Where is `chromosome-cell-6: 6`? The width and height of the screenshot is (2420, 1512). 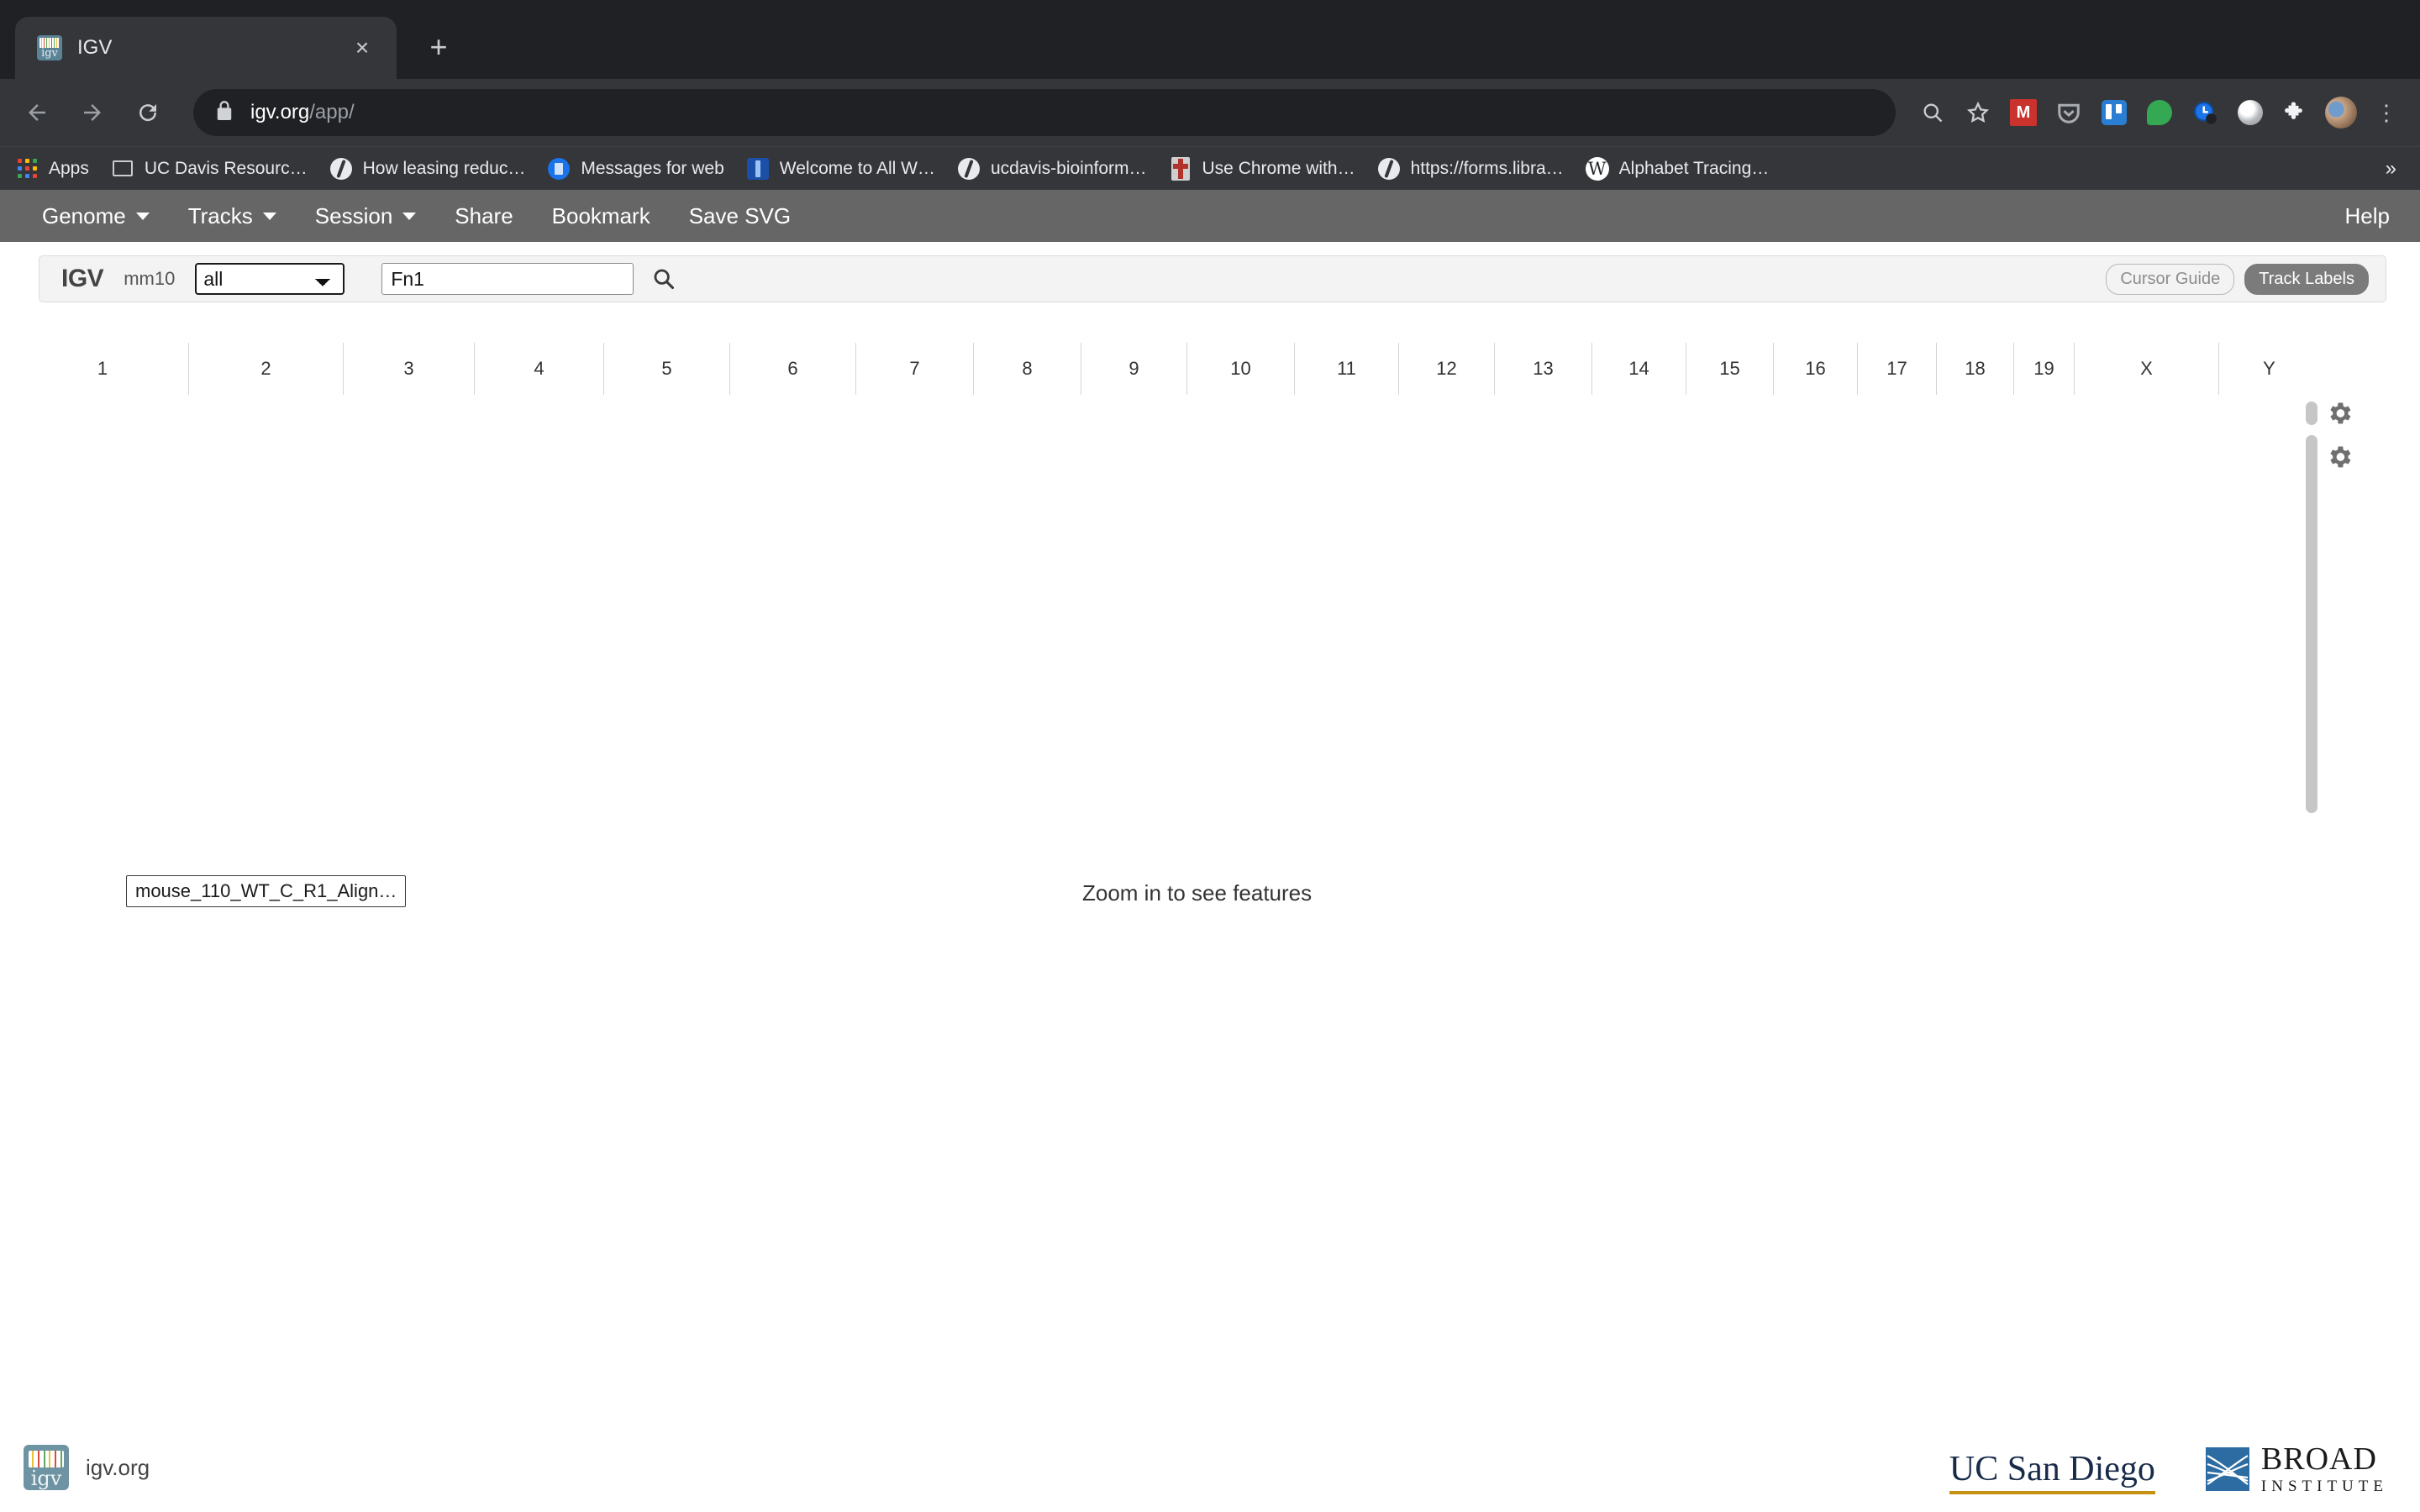
chromosome-cell-6: 6 is located at coordinates (792, 369).